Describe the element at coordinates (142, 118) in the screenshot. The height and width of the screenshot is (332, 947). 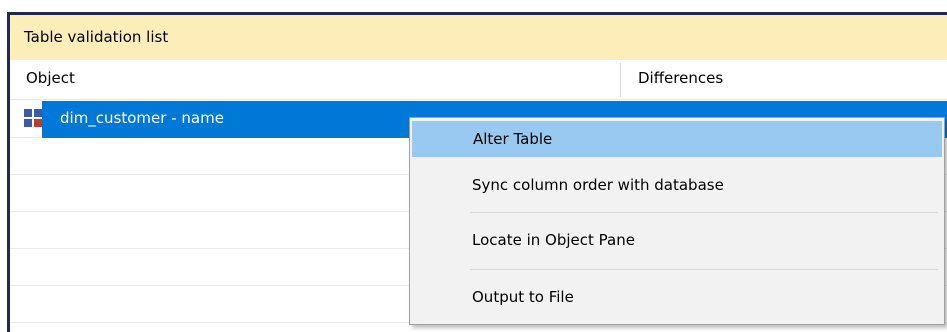
I see `row-object-name: dim_customer - name` at that location.